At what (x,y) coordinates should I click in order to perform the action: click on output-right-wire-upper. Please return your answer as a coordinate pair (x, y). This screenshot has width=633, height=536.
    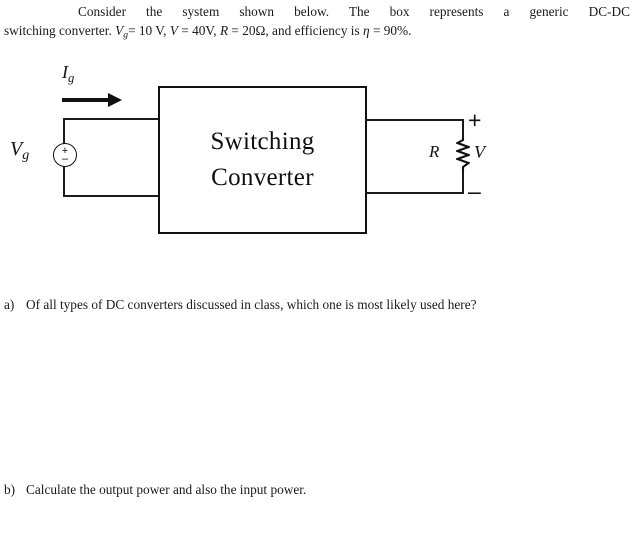
    Looking at the image, I should click on (463, 129).